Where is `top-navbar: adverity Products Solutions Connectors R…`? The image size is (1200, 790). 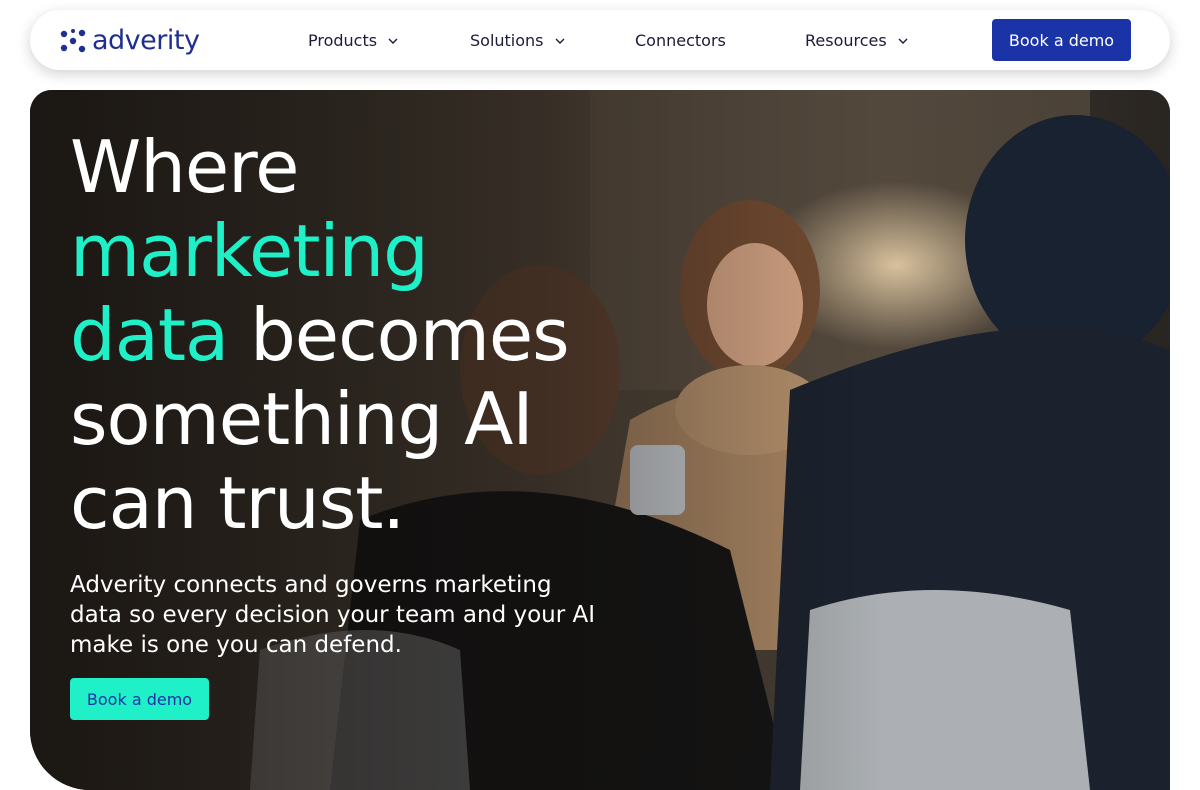
top-navbar: adverity Products Solutions Connectors R… is located at coordinates (600, 40).